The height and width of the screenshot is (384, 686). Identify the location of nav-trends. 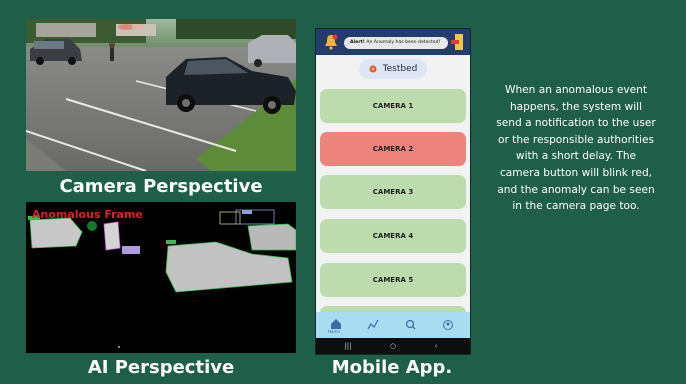
(373, 325).